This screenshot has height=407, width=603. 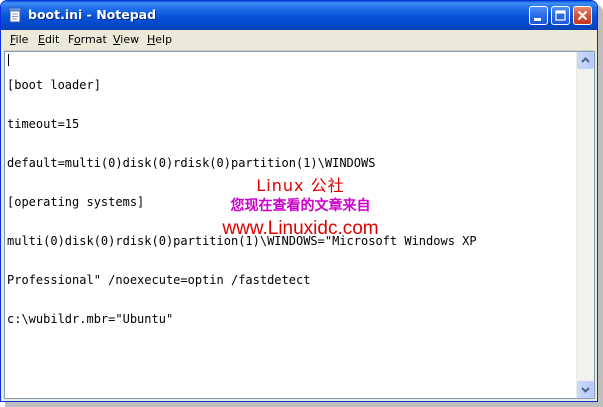 I want to click on scroll-down-button, so click(x=585, y=389).